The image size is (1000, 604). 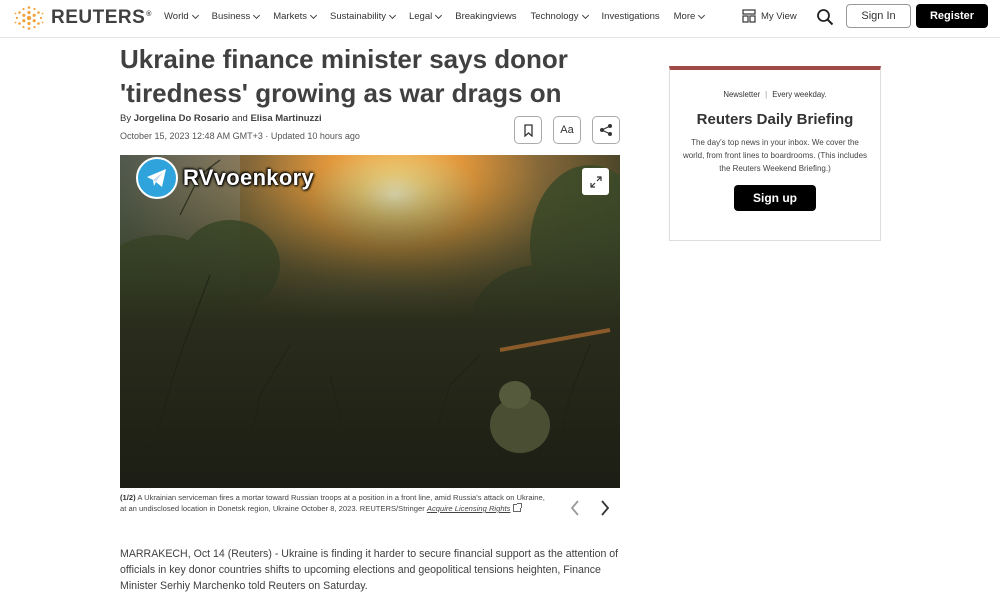 I want to click on search-icon, so click(x=825, y=17).